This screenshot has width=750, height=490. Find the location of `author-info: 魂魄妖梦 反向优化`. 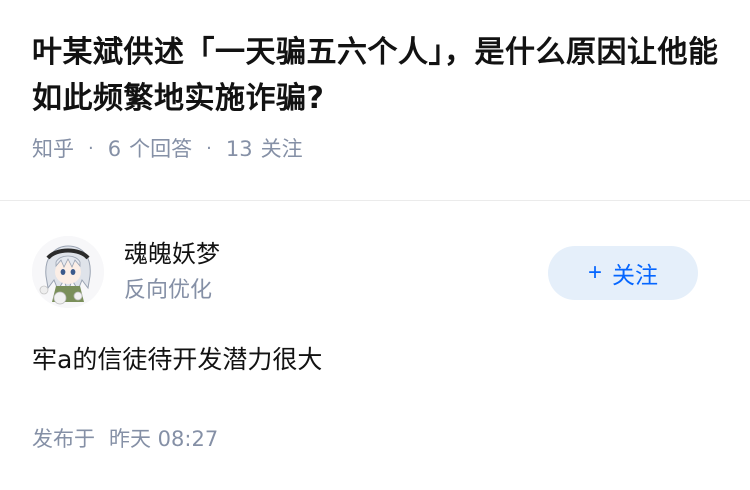

author-info: 魂魄妖梦 反向优化 is located at coordinates (172, 272).